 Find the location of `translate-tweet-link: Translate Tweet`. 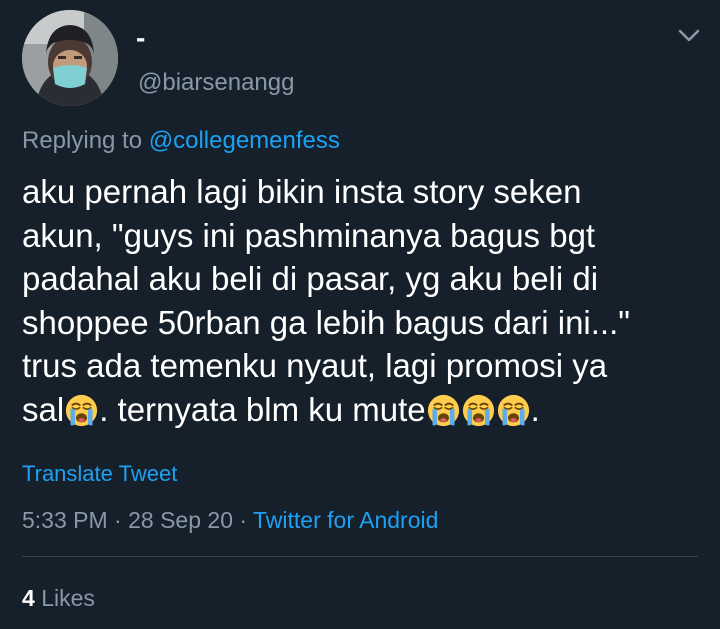

translate-tweet-link: Translate Tweet is located at coordinates (99, 474).